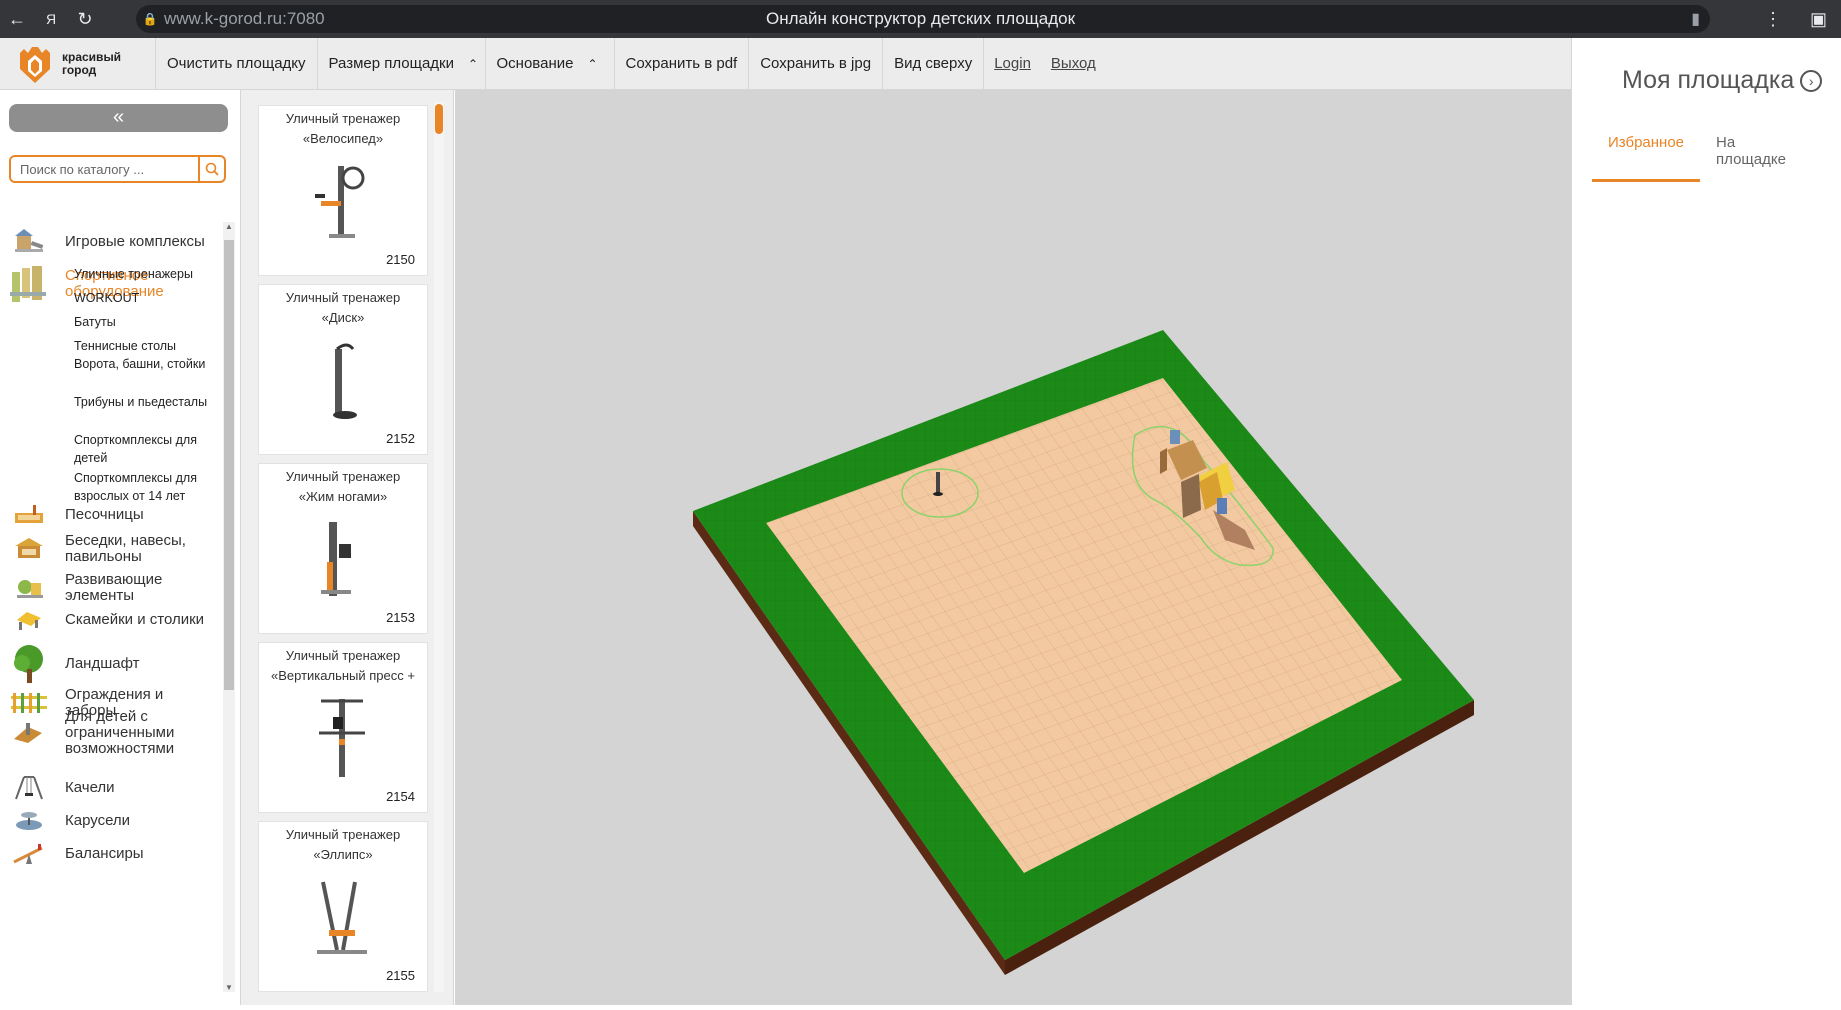 Image resolution: width=1841 pixels, height=1010 pixels. I want to click on educational-icon, so click(29, 588).